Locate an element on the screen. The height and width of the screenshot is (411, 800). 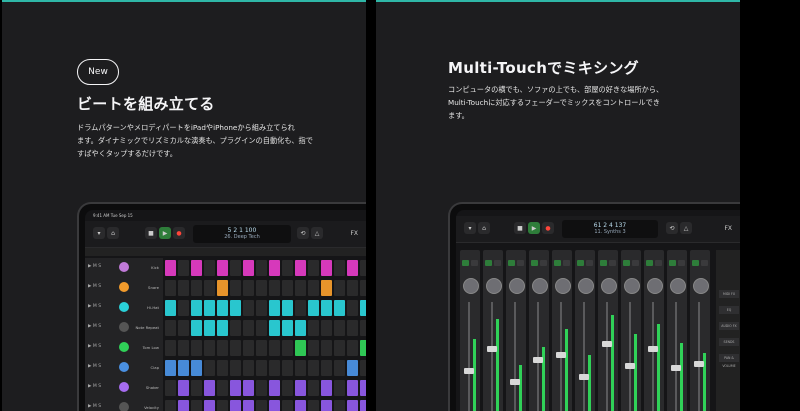
track-header: ▶ M S Hi-Hat is located at coordinates (124, 308).